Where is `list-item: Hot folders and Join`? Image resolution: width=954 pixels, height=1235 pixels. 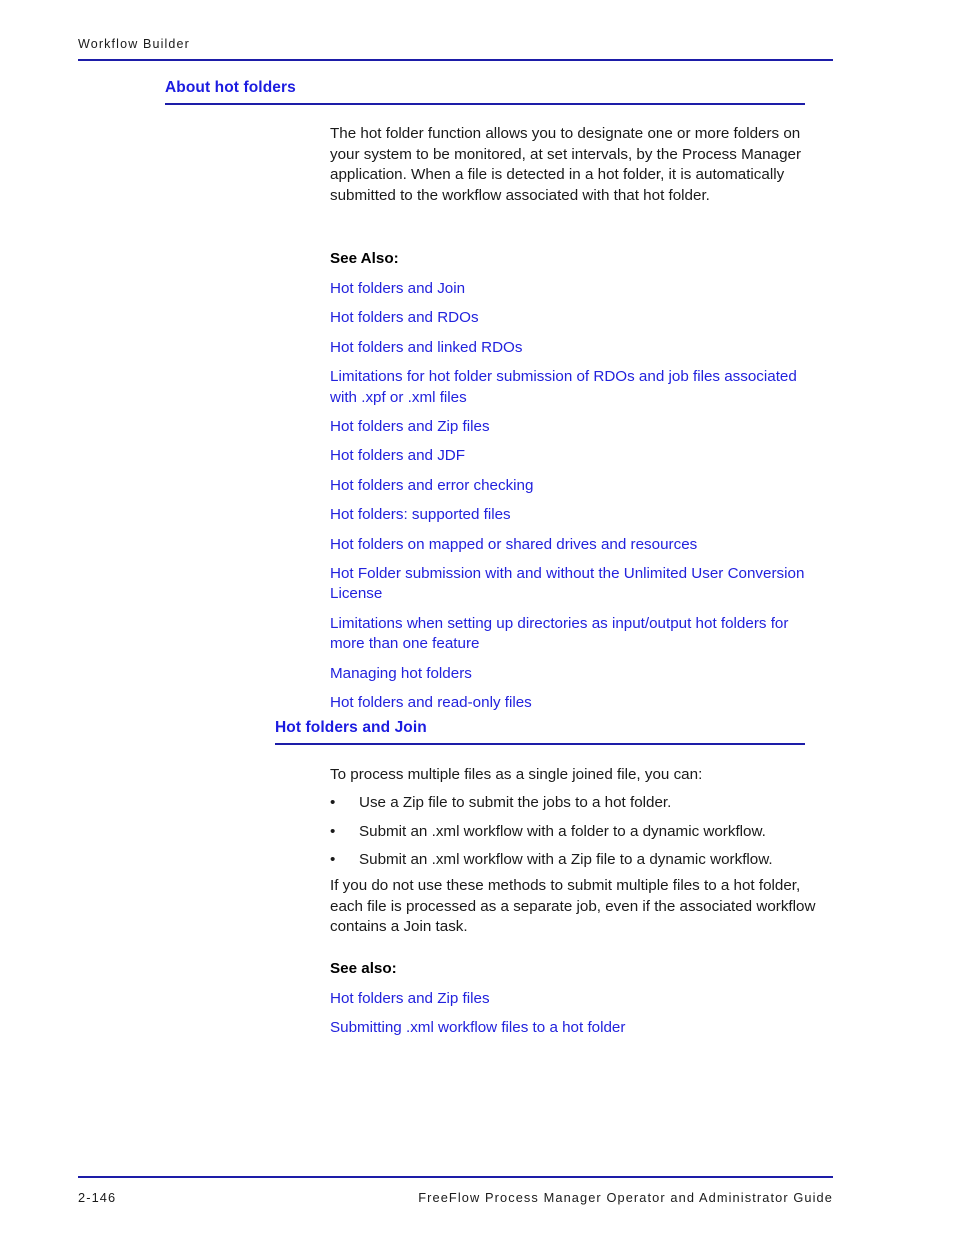 list-item: Hot folders and Join is located at coordinates (578, 289).